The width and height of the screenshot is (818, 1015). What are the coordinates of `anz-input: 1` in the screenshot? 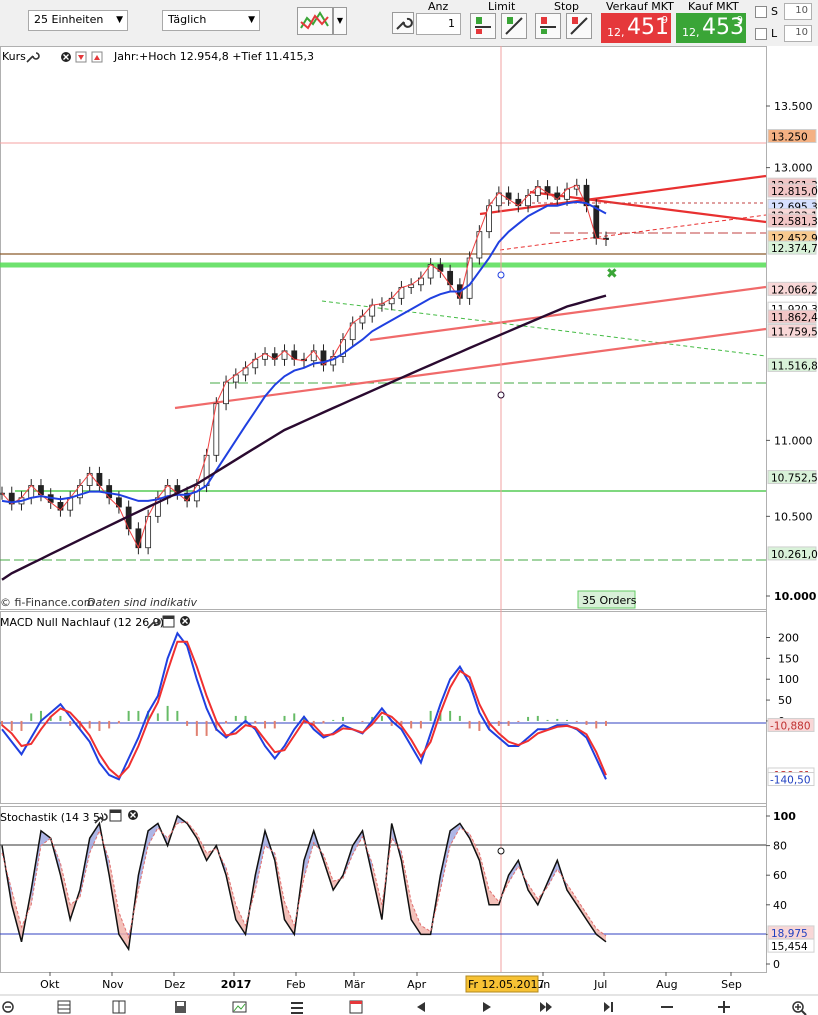 It's located at (438, 24).